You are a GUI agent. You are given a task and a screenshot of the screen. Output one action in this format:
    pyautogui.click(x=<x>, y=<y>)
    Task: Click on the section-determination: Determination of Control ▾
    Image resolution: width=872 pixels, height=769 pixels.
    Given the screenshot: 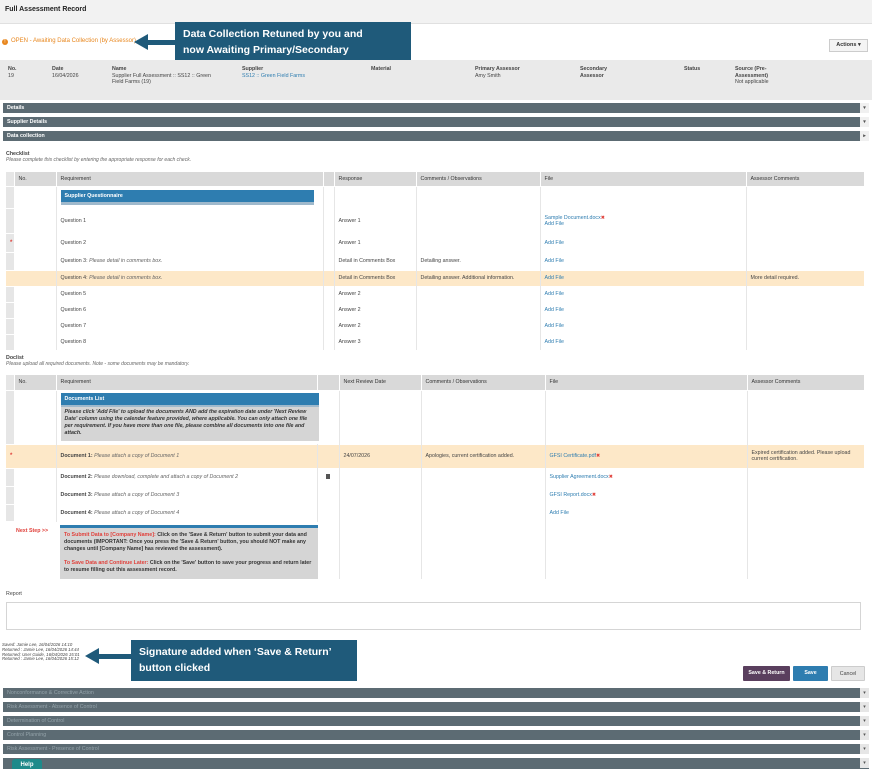 What is the action you would take?
    pyautogui.click(x=436, y=721)
    